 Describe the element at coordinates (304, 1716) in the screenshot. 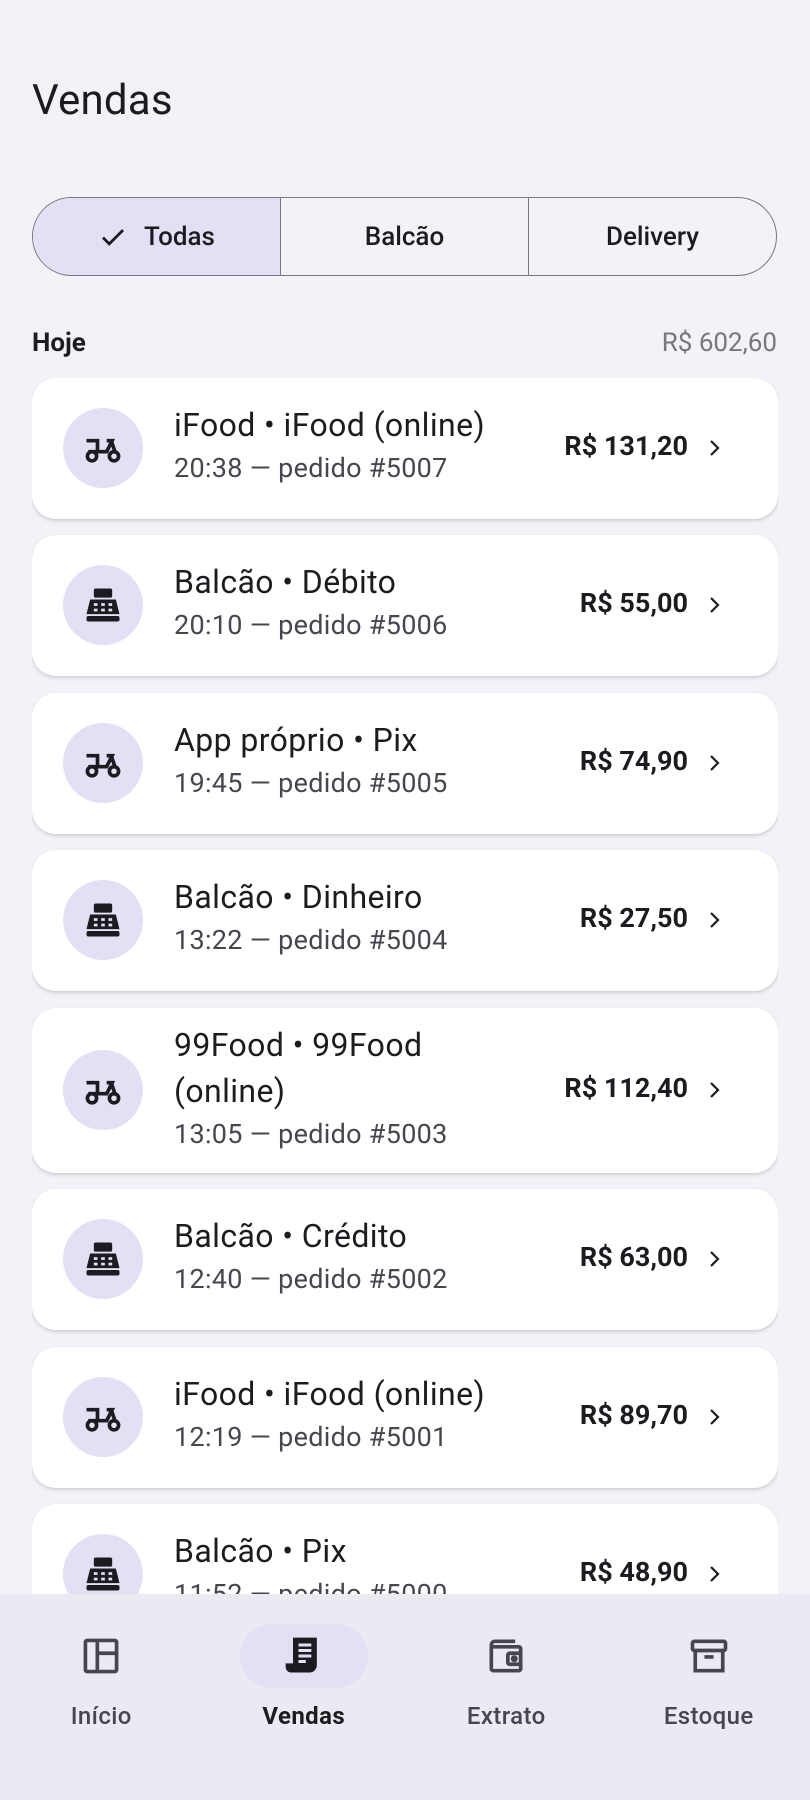

I see `nav-label: Vendas` at that location.